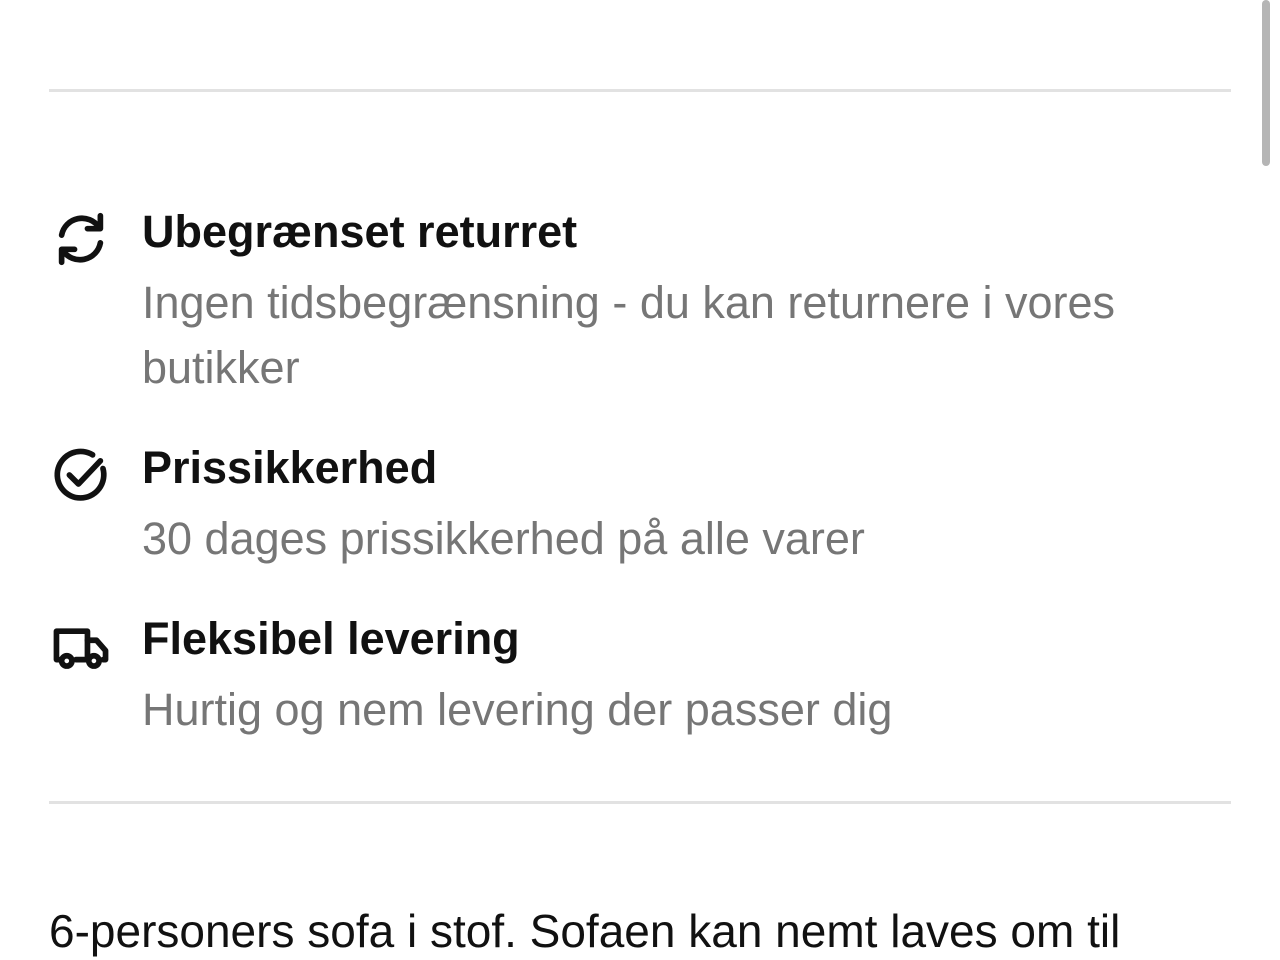 This screenshot has width=1280, height=960. What do you see at coordinates (290, 467) in the screenshot?
I see `benefit-title: Prissikkerhed` at bounding box center [290, 467].